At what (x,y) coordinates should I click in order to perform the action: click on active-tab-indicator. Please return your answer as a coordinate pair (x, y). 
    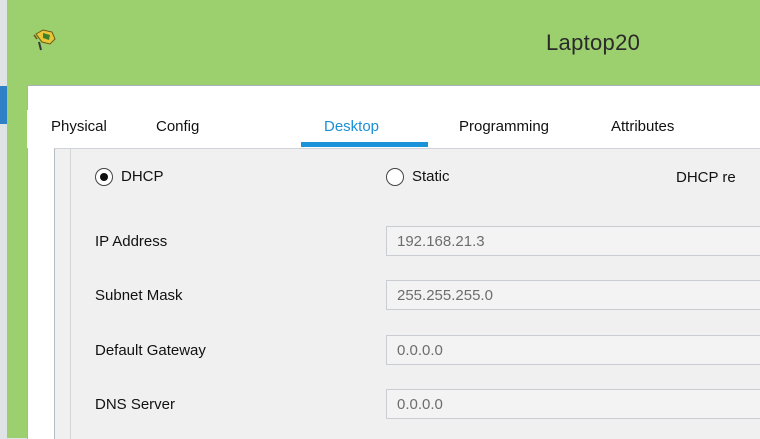
    Looking at the image, I should click on (364, 144).